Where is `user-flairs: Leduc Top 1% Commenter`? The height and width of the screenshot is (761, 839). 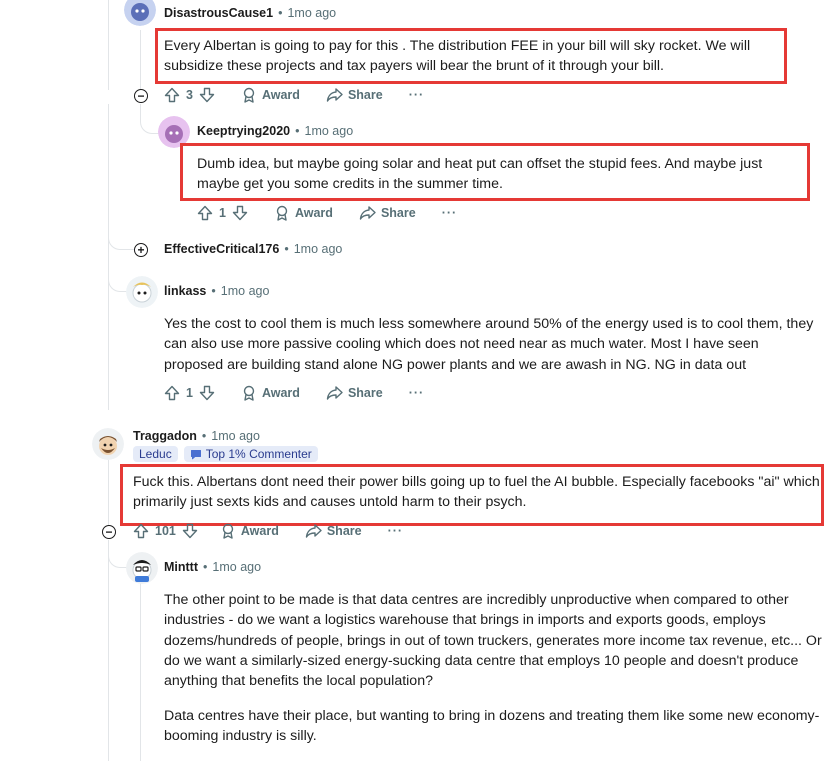 user-flairs: Leduc Top 1% Commenter is located at coordinates (228, 454).